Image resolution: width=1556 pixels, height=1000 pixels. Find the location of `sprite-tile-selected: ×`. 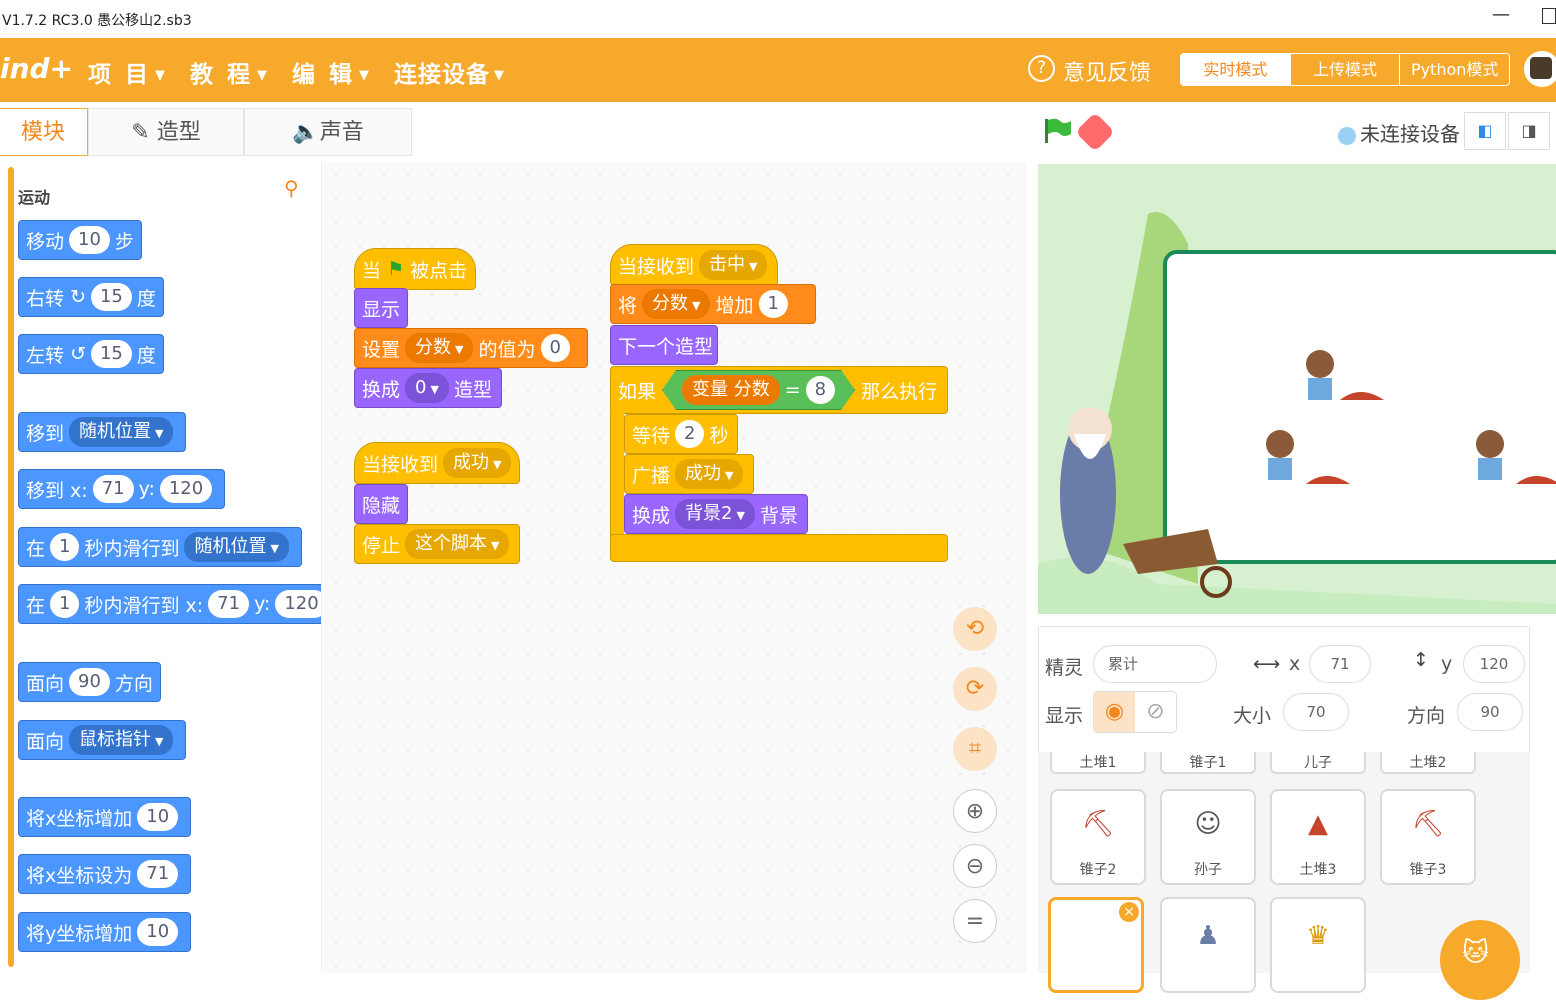

sprite-tile-selected: × is located at coordinates (1096, 945).